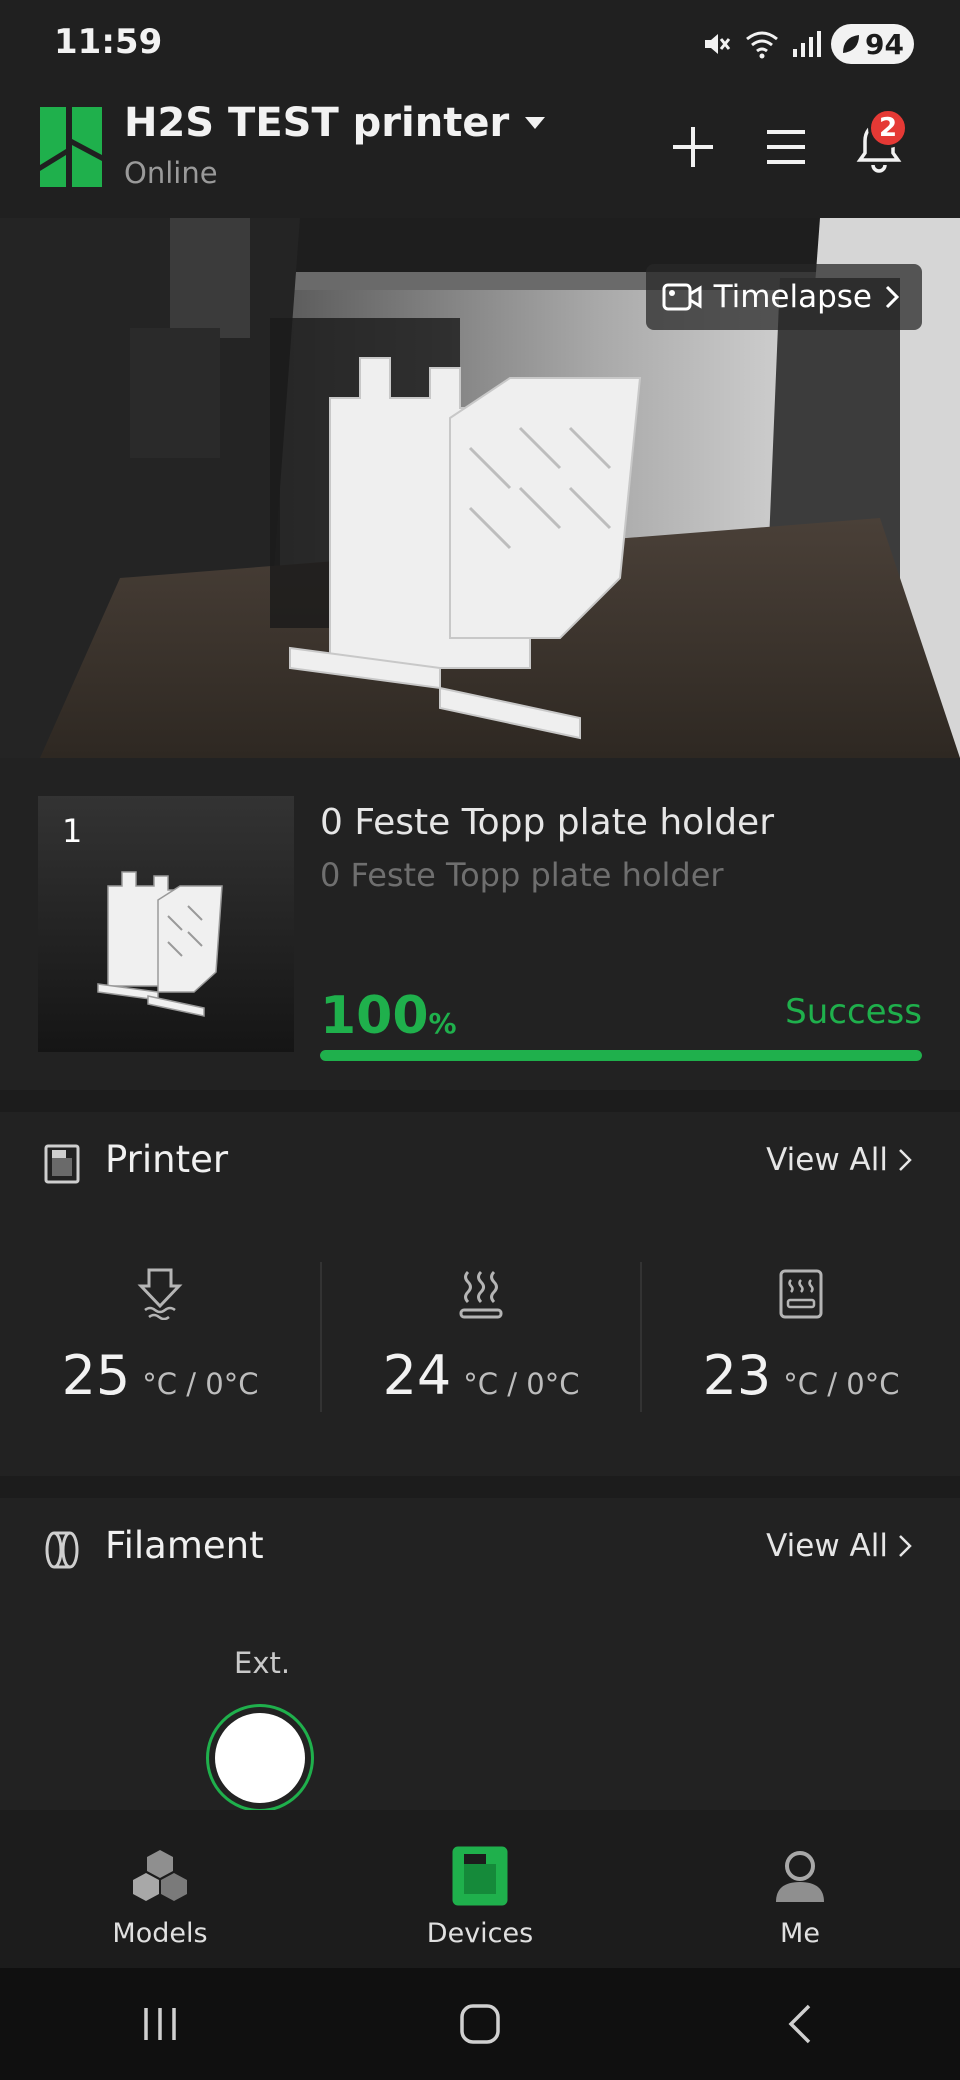  I want to click on job-result: Success, so click(853, 1012).